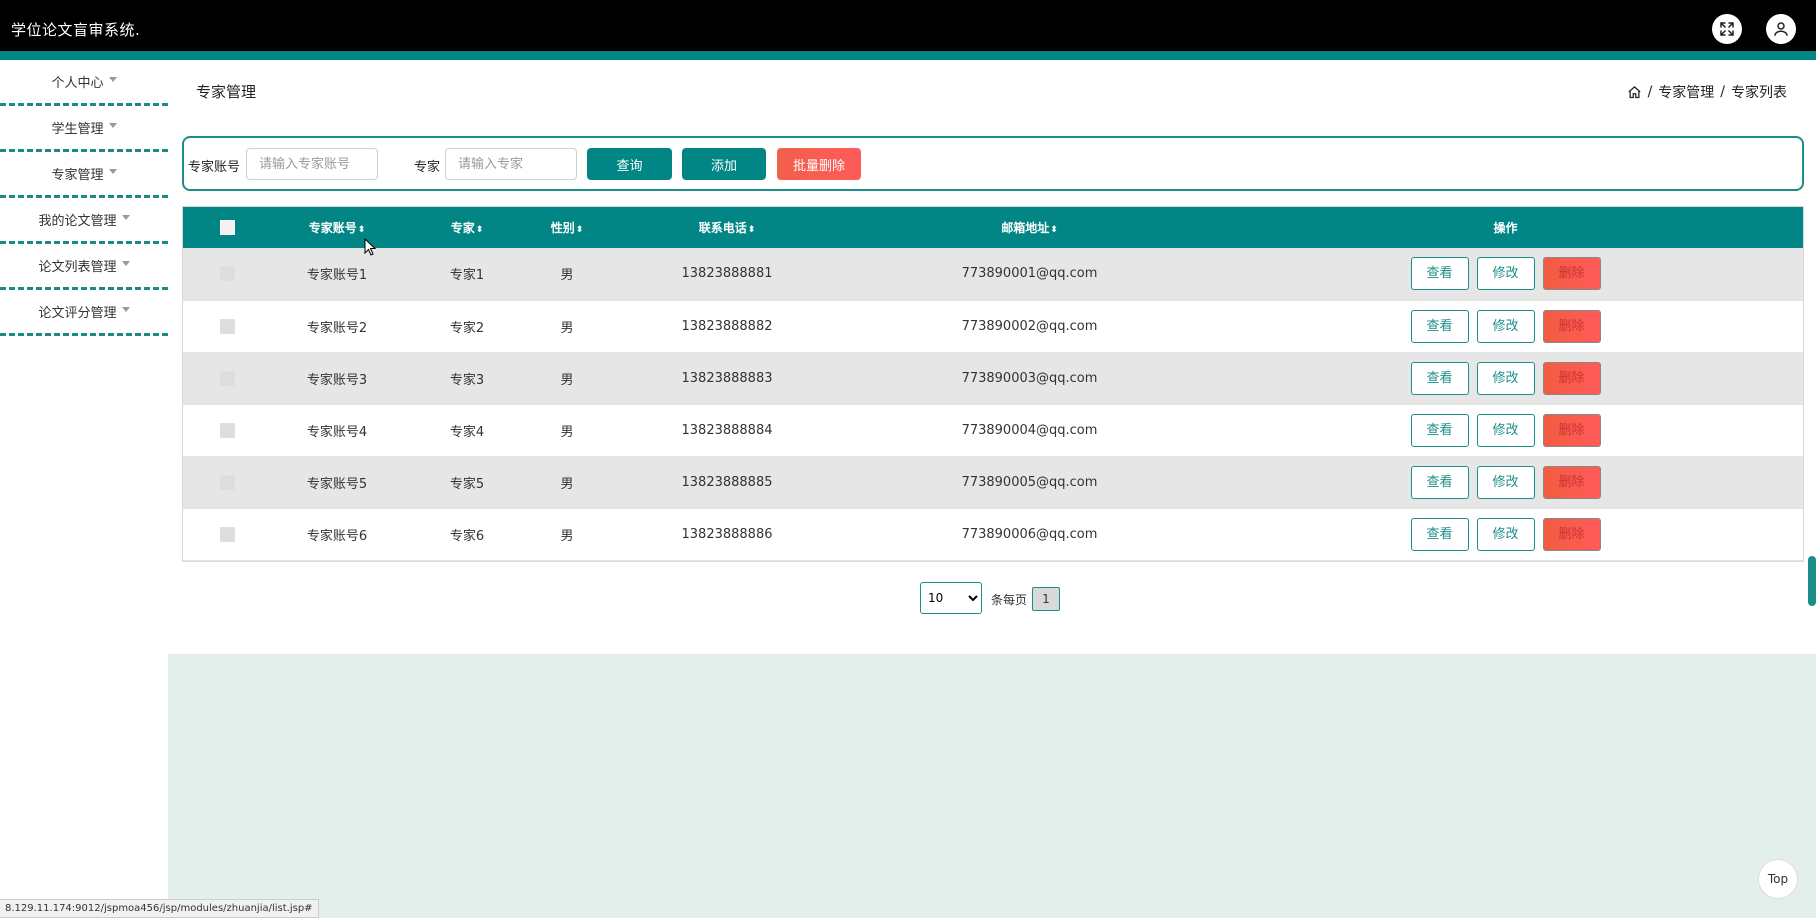 This screenshot has width=1816, height=918. Describe the element at coordinates (77, 83) in the screenshot. I see `sidebar-item-label: 个人中心` at that location.